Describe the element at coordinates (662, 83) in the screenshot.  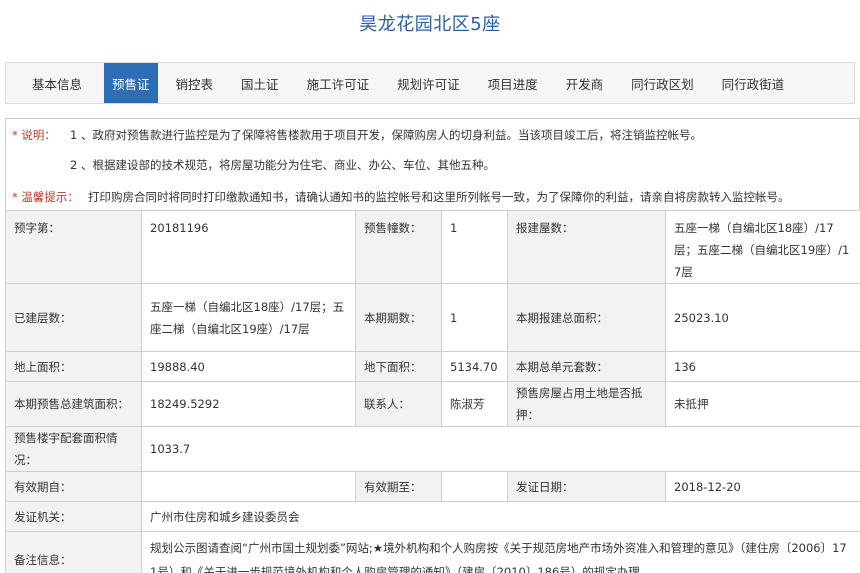
I see `tab-same-district: 同行政区划` at that location.